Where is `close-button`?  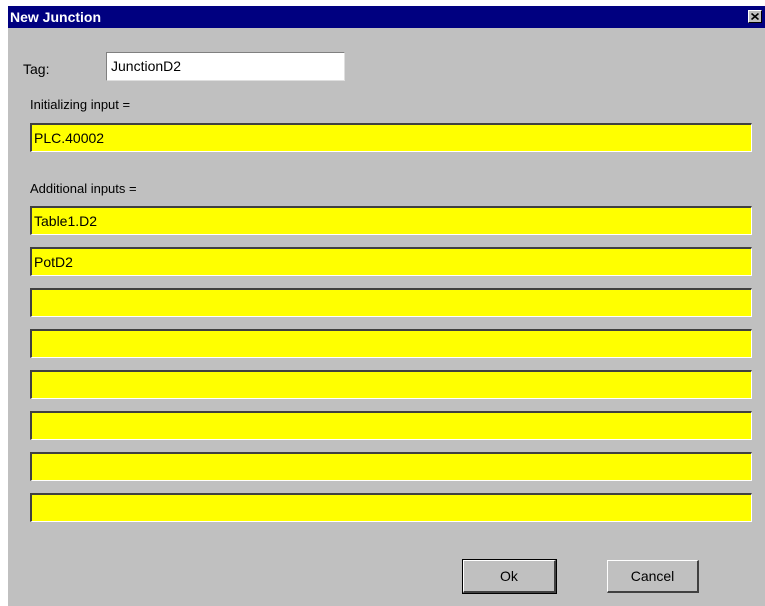
close-button is located at coordinates (755, 16).